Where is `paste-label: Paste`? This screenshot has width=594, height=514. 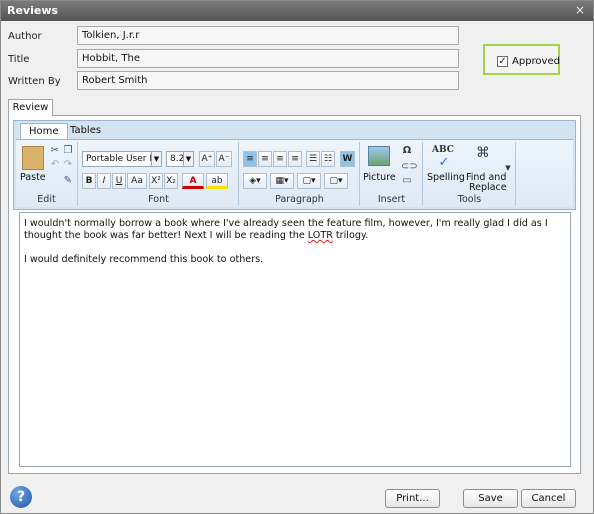 paste-label: Paste is located at coordinates (33, 177).